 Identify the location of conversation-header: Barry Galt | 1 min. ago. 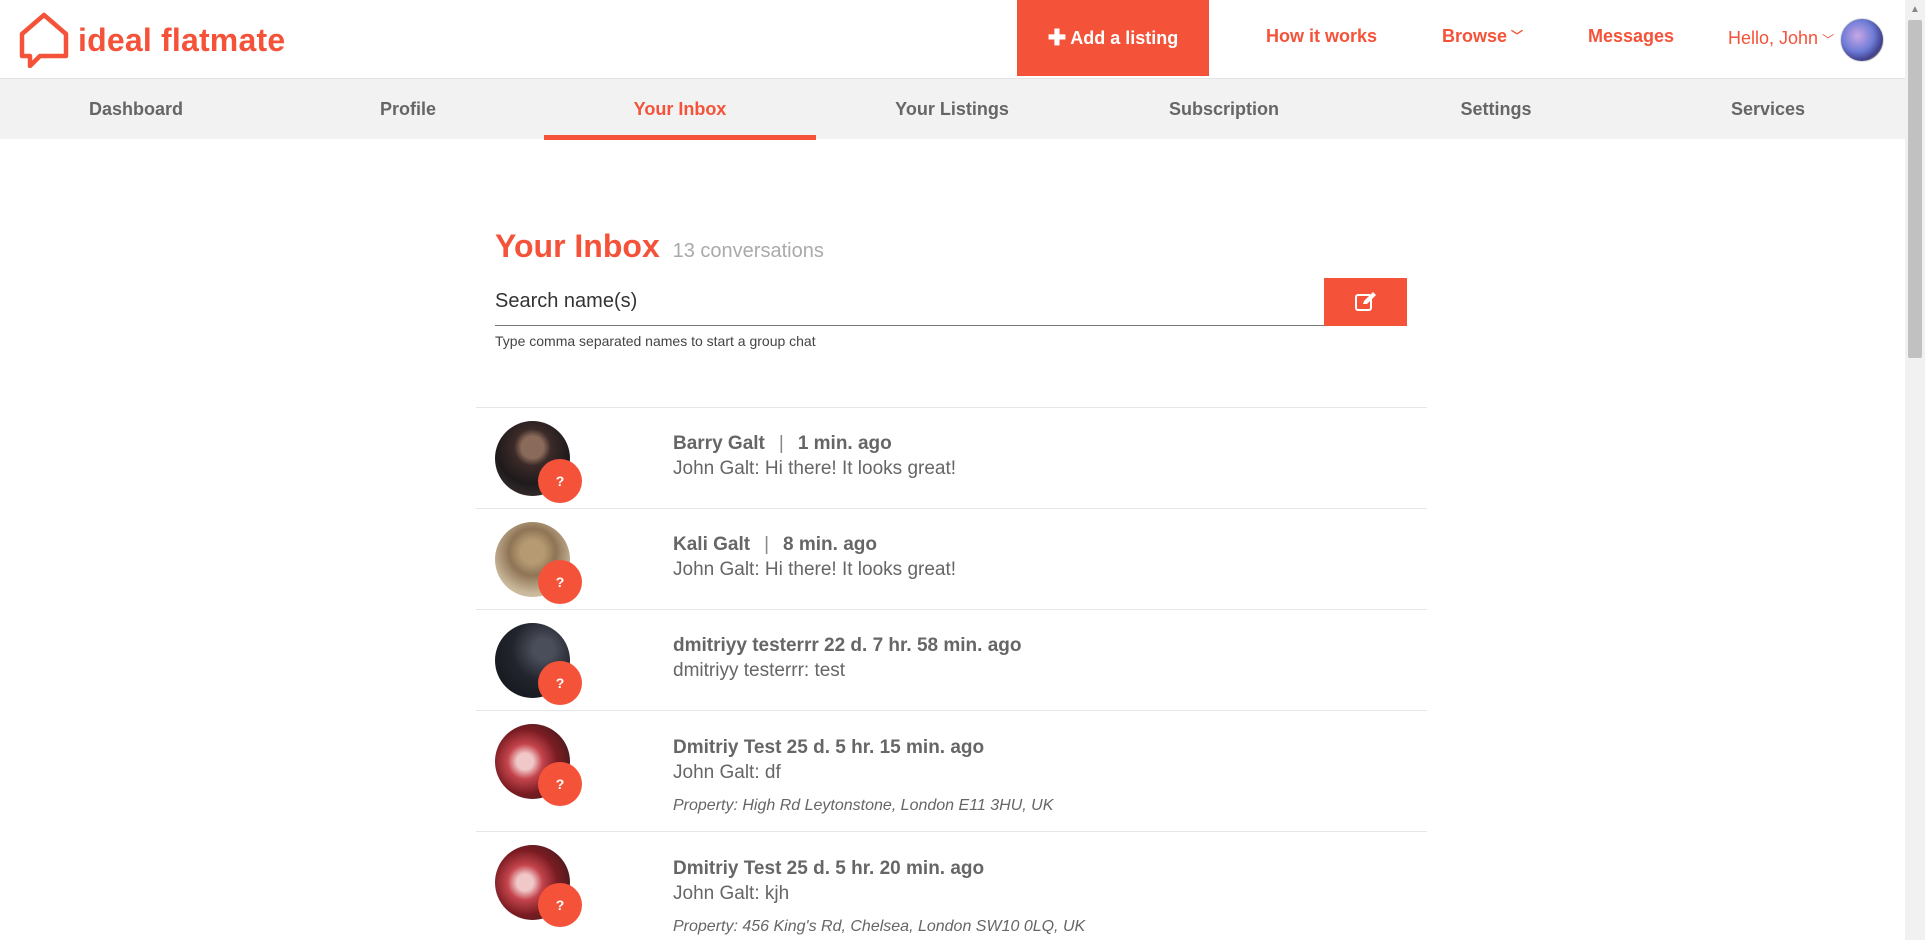
(782, 444).